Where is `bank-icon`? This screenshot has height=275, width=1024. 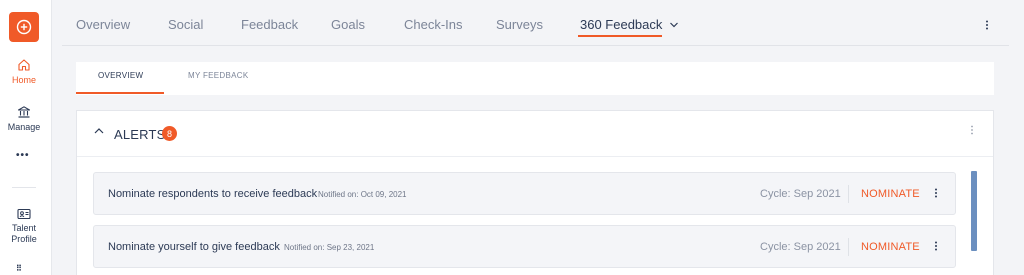 bank-icon is located at coordinates (24, 112).